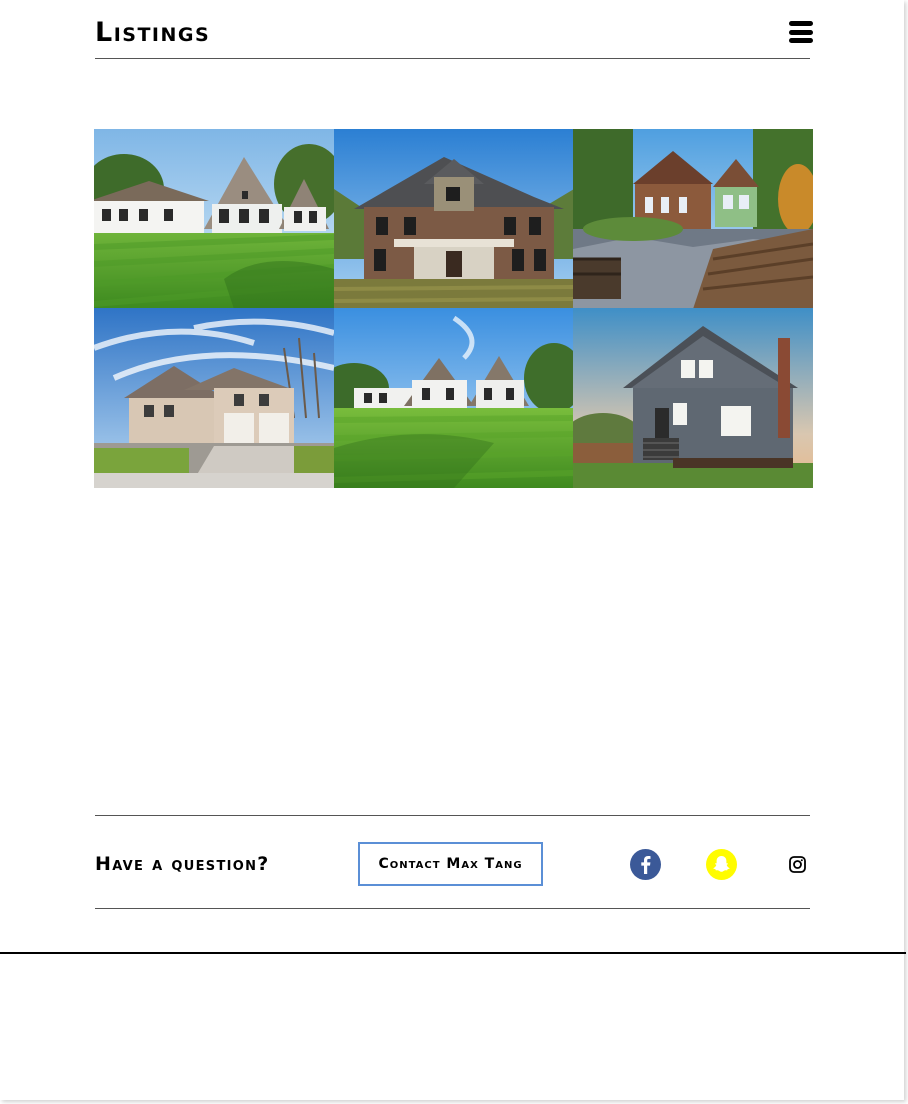 The height and width of the screenshot is (1104, 908). I want to click on page-title: Listings, so click(153, 32).